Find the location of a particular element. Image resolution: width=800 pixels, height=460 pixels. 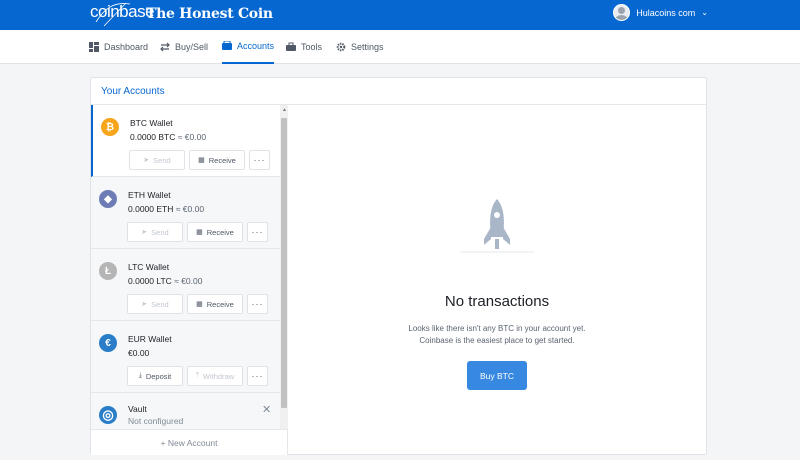

deposit-button: ⤓ Deposit is located at coordinates (155, 376).